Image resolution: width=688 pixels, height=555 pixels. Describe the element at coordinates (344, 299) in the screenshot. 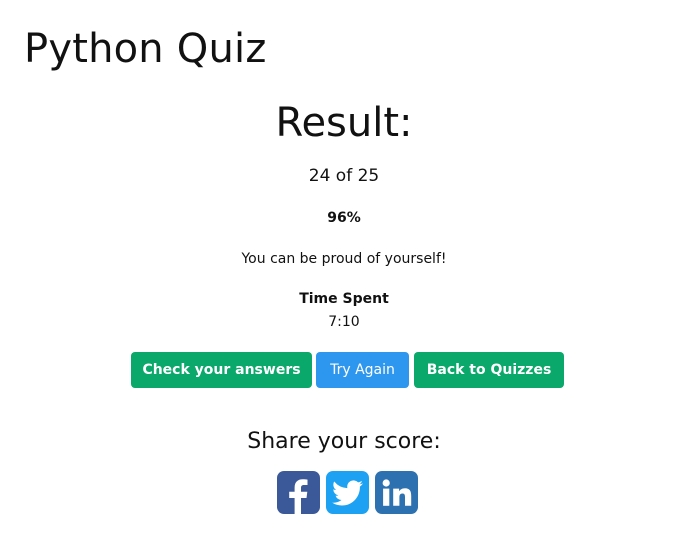

I see `time-spent-label: Time Spent` at that location.